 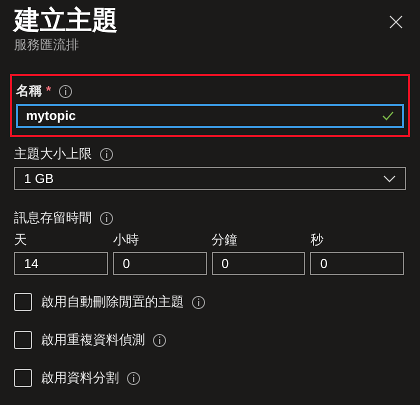 I want to click on number-input: 14, so click(x=61, y=263).